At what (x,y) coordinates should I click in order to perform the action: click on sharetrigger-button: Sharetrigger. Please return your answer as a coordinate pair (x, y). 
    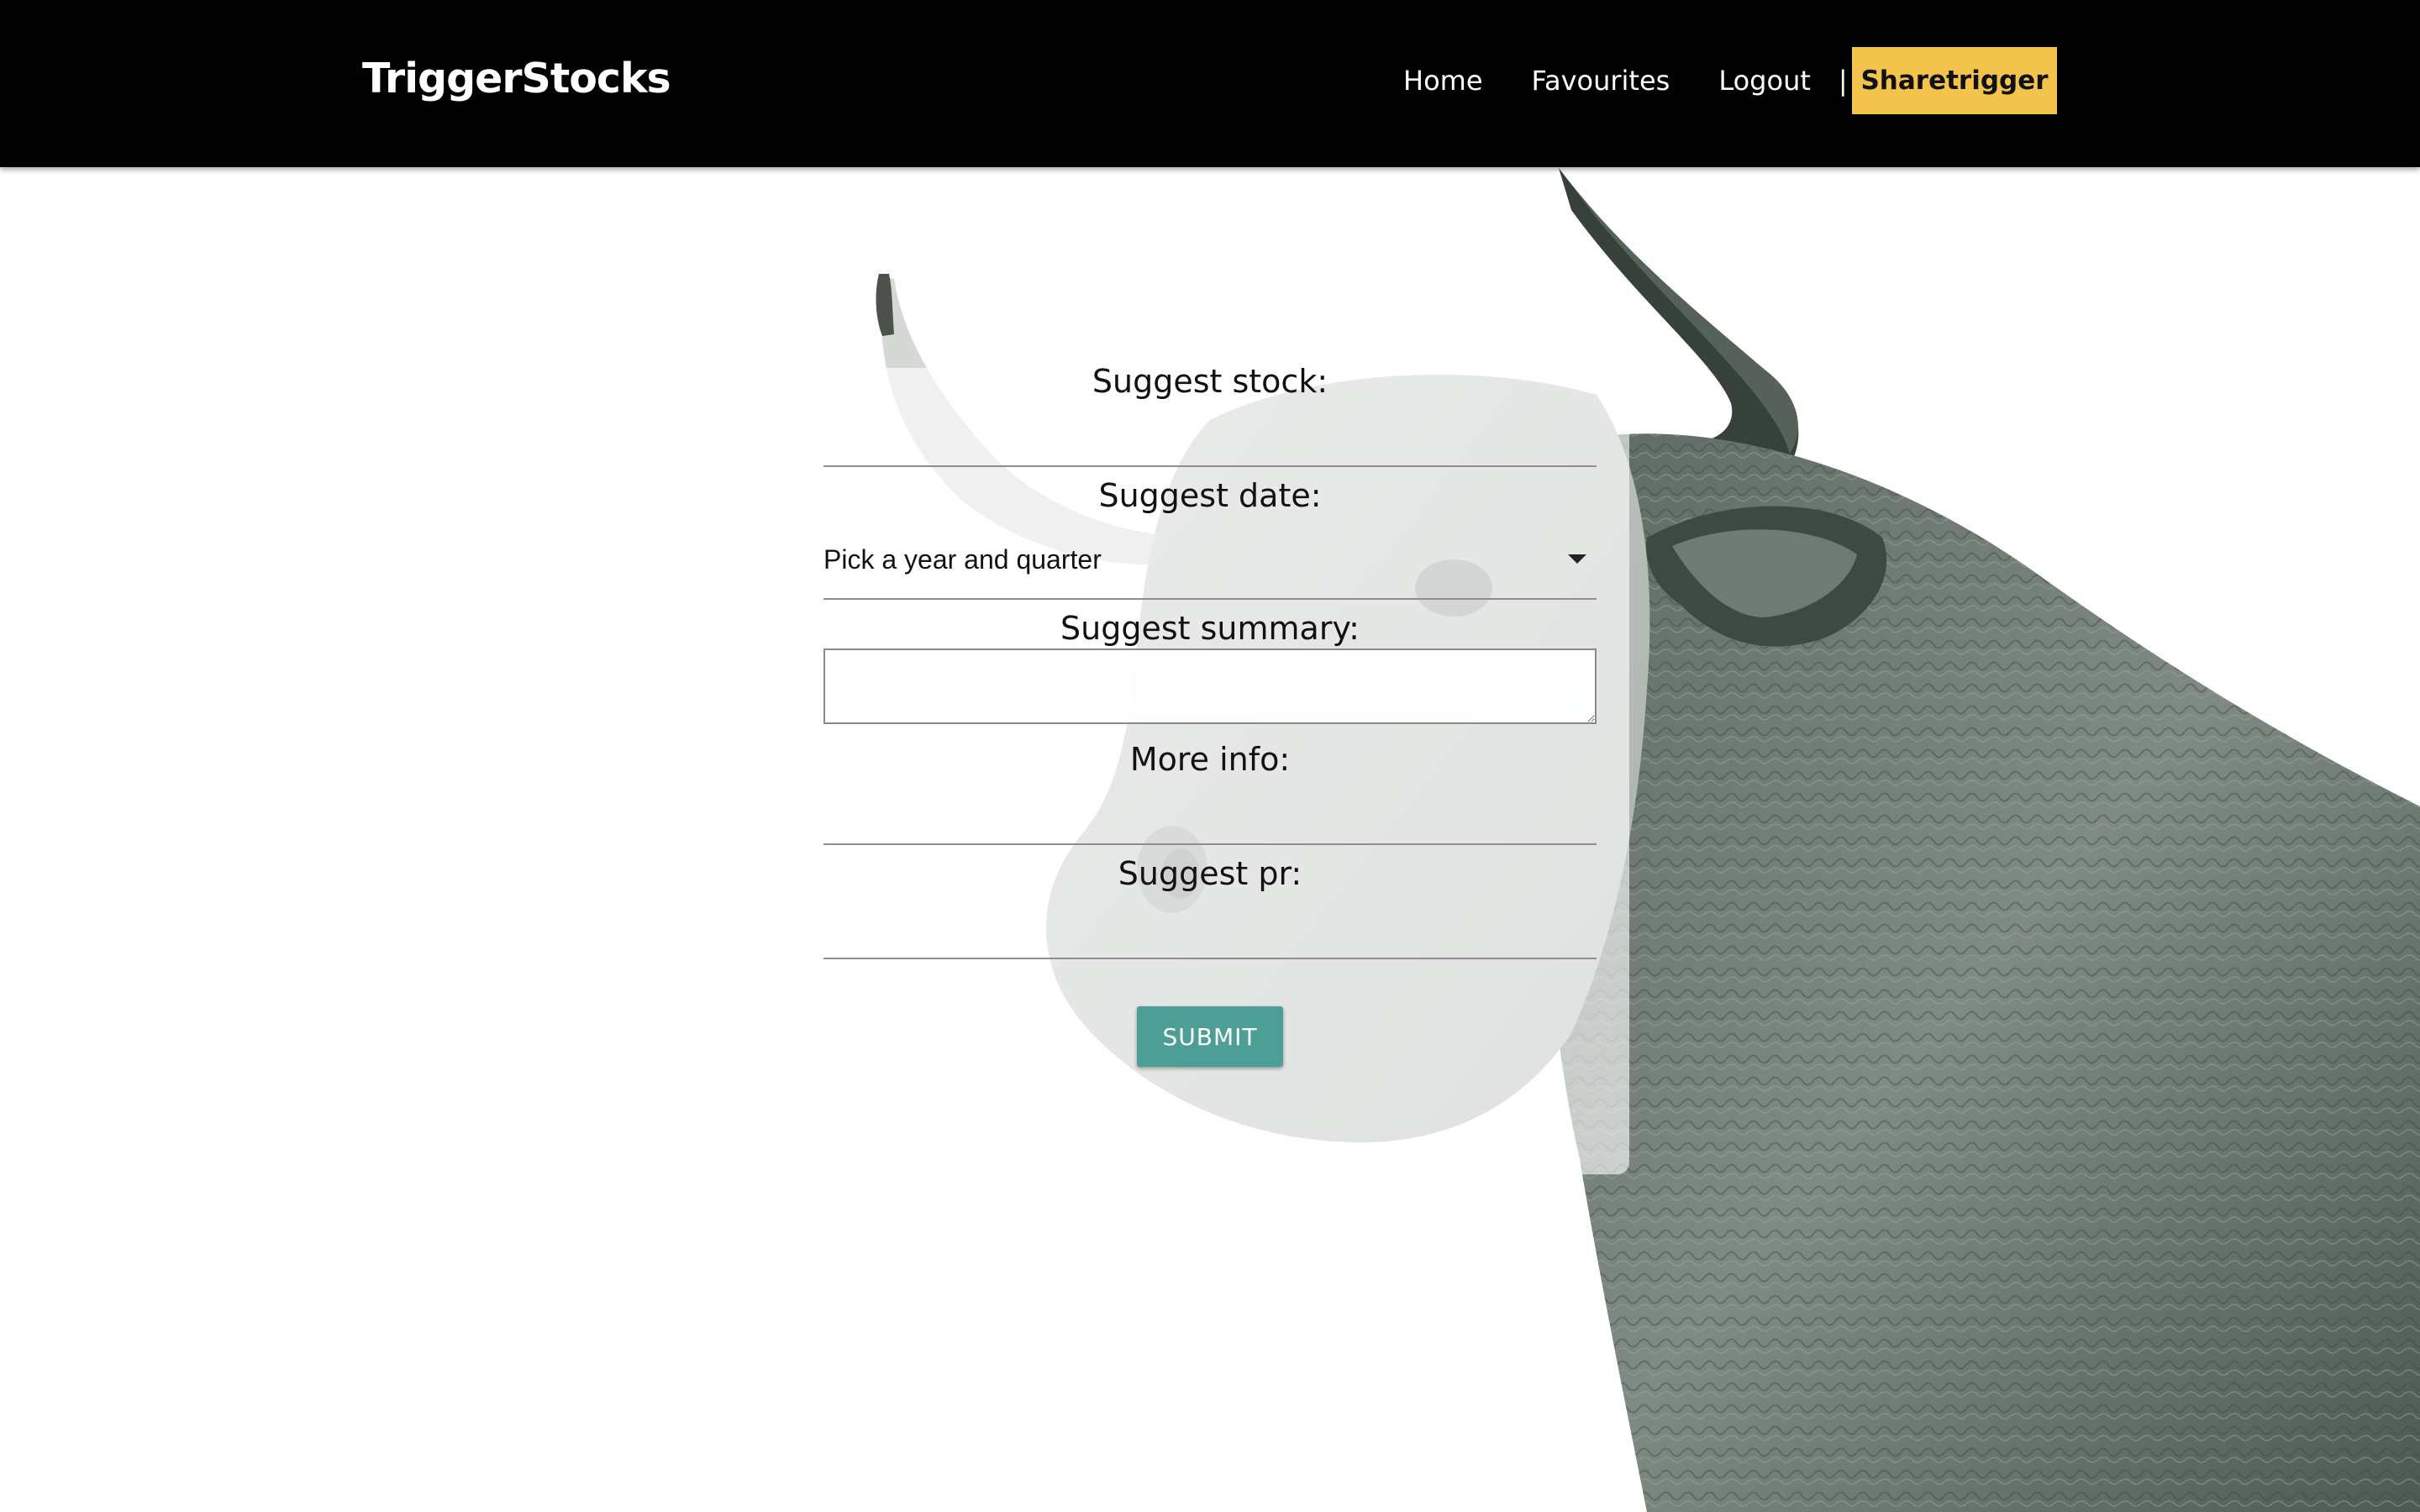
    Looking at the image, I should click on (1954, 80).